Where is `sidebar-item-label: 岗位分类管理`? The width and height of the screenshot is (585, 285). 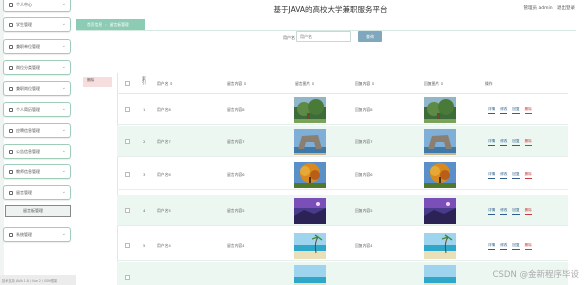 sidebar-item-label: 岗位分类管理 is located at coordinates (28, 67).